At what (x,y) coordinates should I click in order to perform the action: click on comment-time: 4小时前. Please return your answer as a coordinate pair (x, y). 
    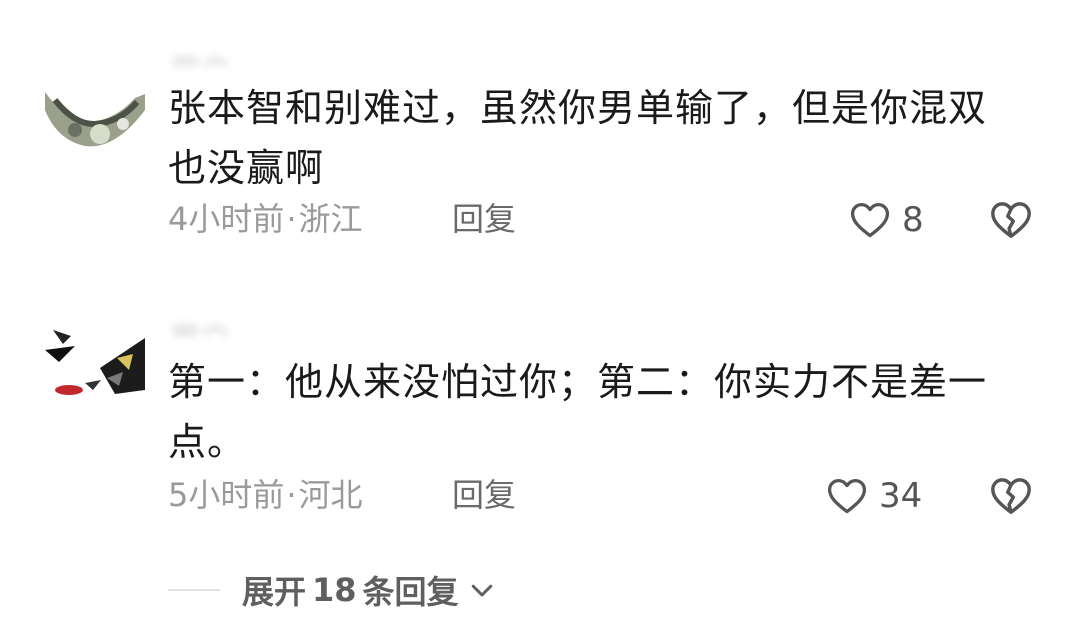
    Looking at the image, I should click on (226, 219).